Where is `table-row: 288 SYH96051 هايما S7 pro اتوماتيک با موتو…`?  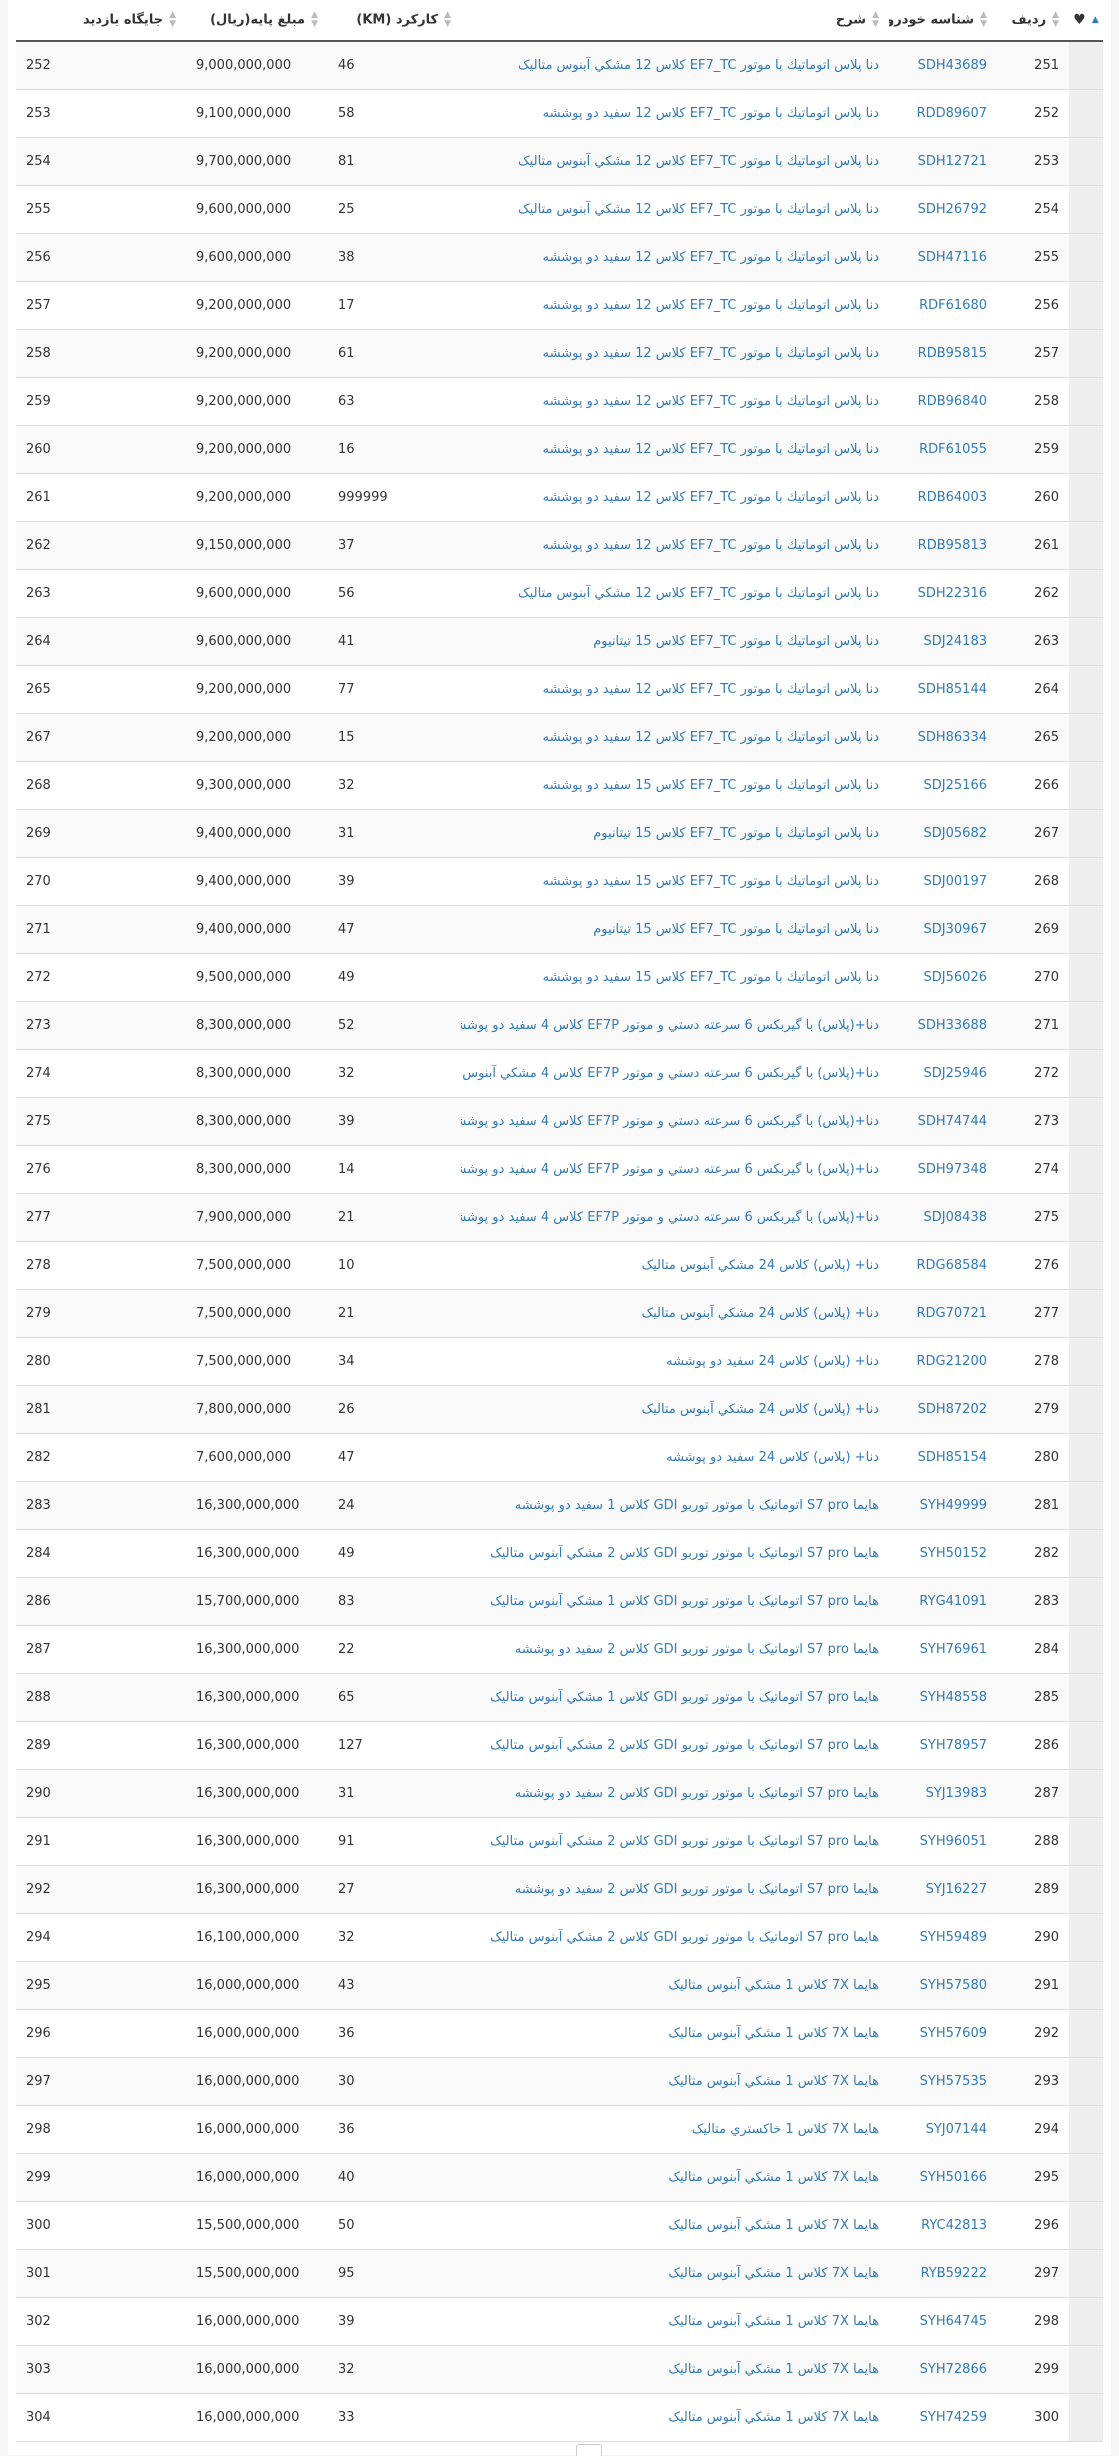 table-row: 288 SYH96051 هايما S7 pro اتوماتيک با موتو… is located at coordinates (559, 1841).